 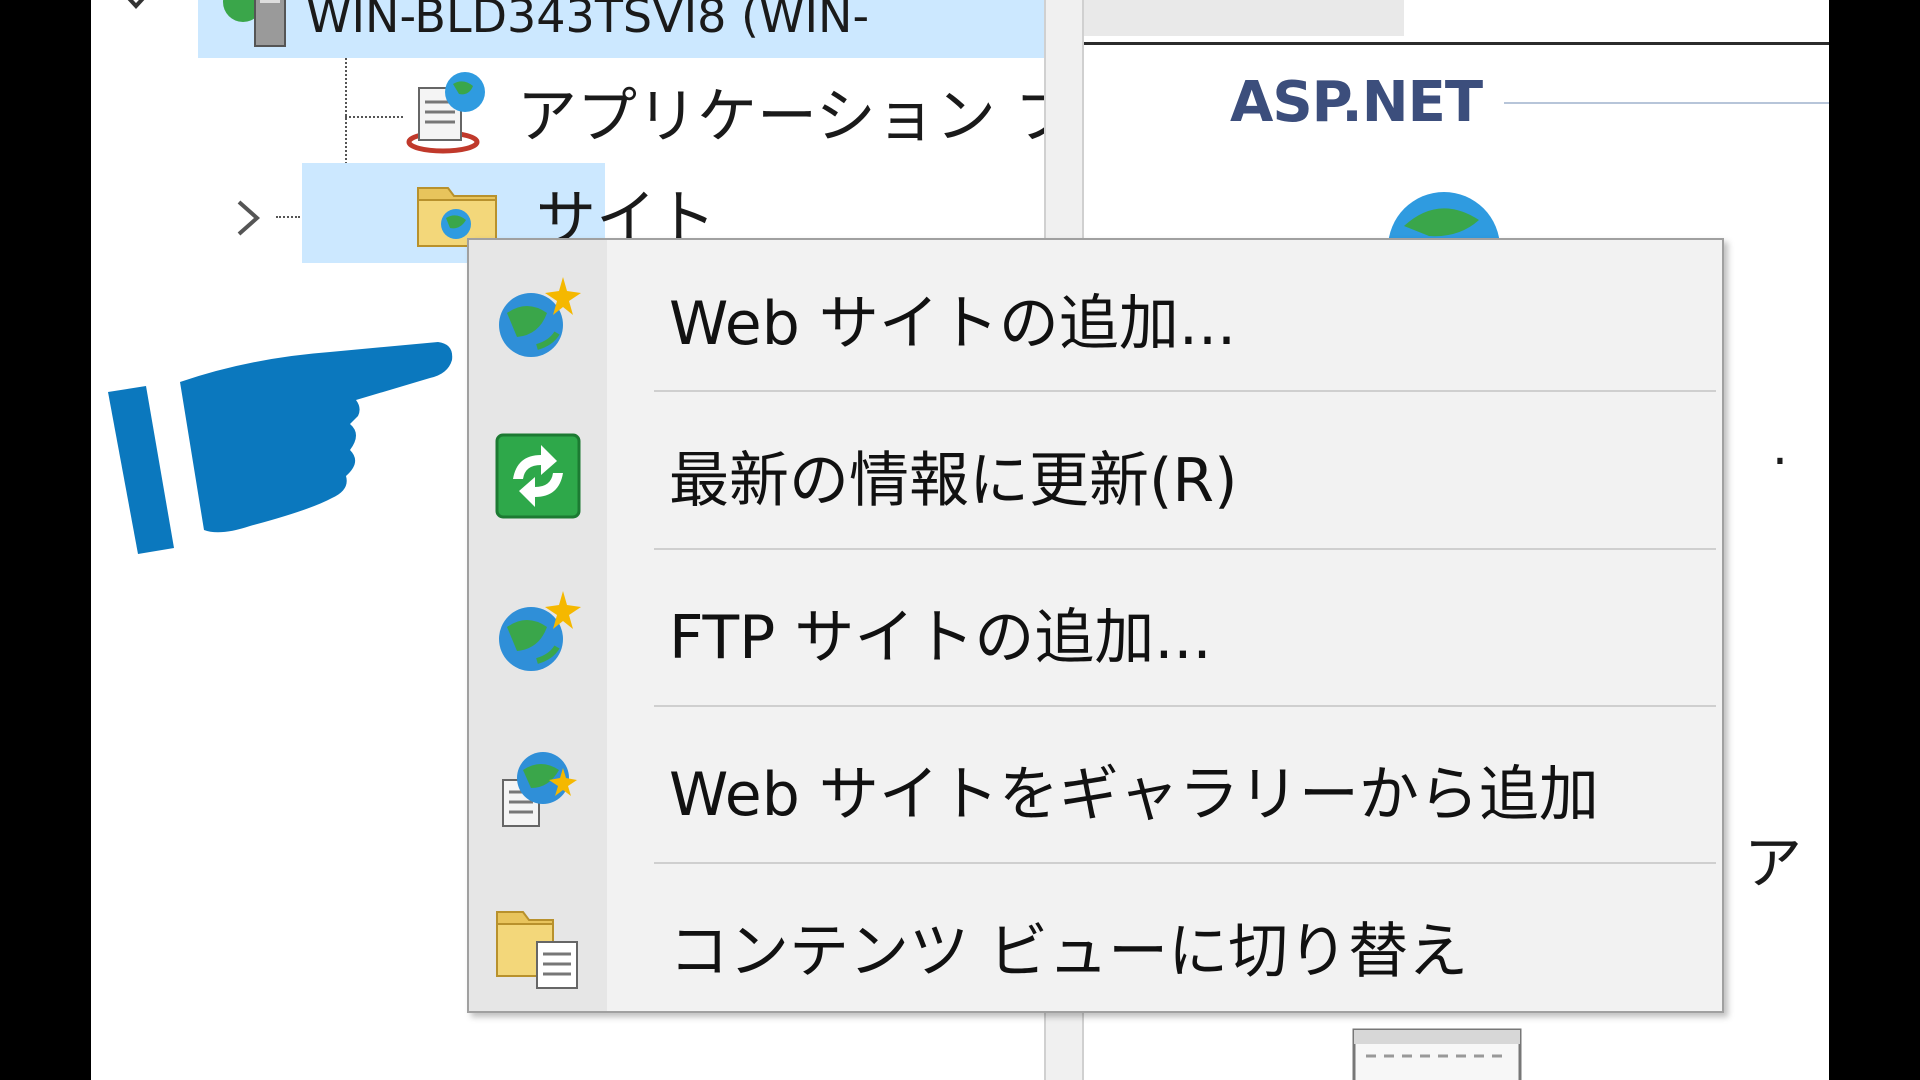 I want to click on refresh-icon, so click(x=538, y=476).